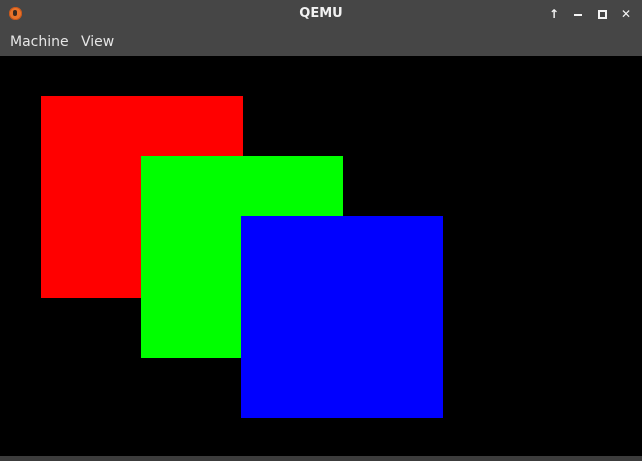 Image resolution: width=642 pixels, height=461 pixels. Describe the element at coordinates (626, 14) in the screenshot. I see `close-icon: ✕` at that location.